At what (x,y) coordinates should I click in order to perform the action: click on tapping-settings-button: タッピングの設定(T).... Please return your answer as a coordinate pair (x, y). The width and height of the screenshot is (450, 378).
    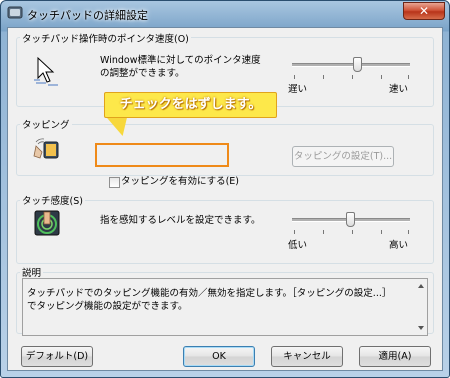
    Looking at the image, I should click on (343, 156).